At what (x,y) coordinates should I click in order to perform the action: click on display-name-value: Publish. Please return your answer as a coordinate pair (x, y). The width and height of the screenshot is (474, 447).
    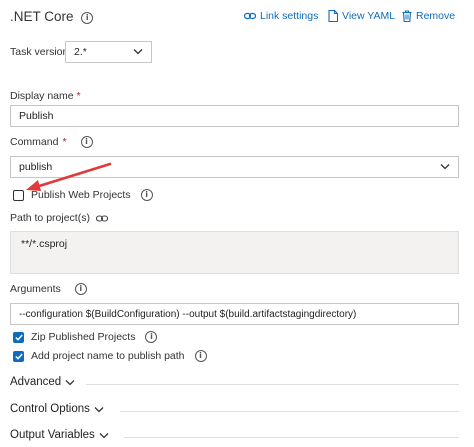
    Looking at the image, I should click on (36, 116).